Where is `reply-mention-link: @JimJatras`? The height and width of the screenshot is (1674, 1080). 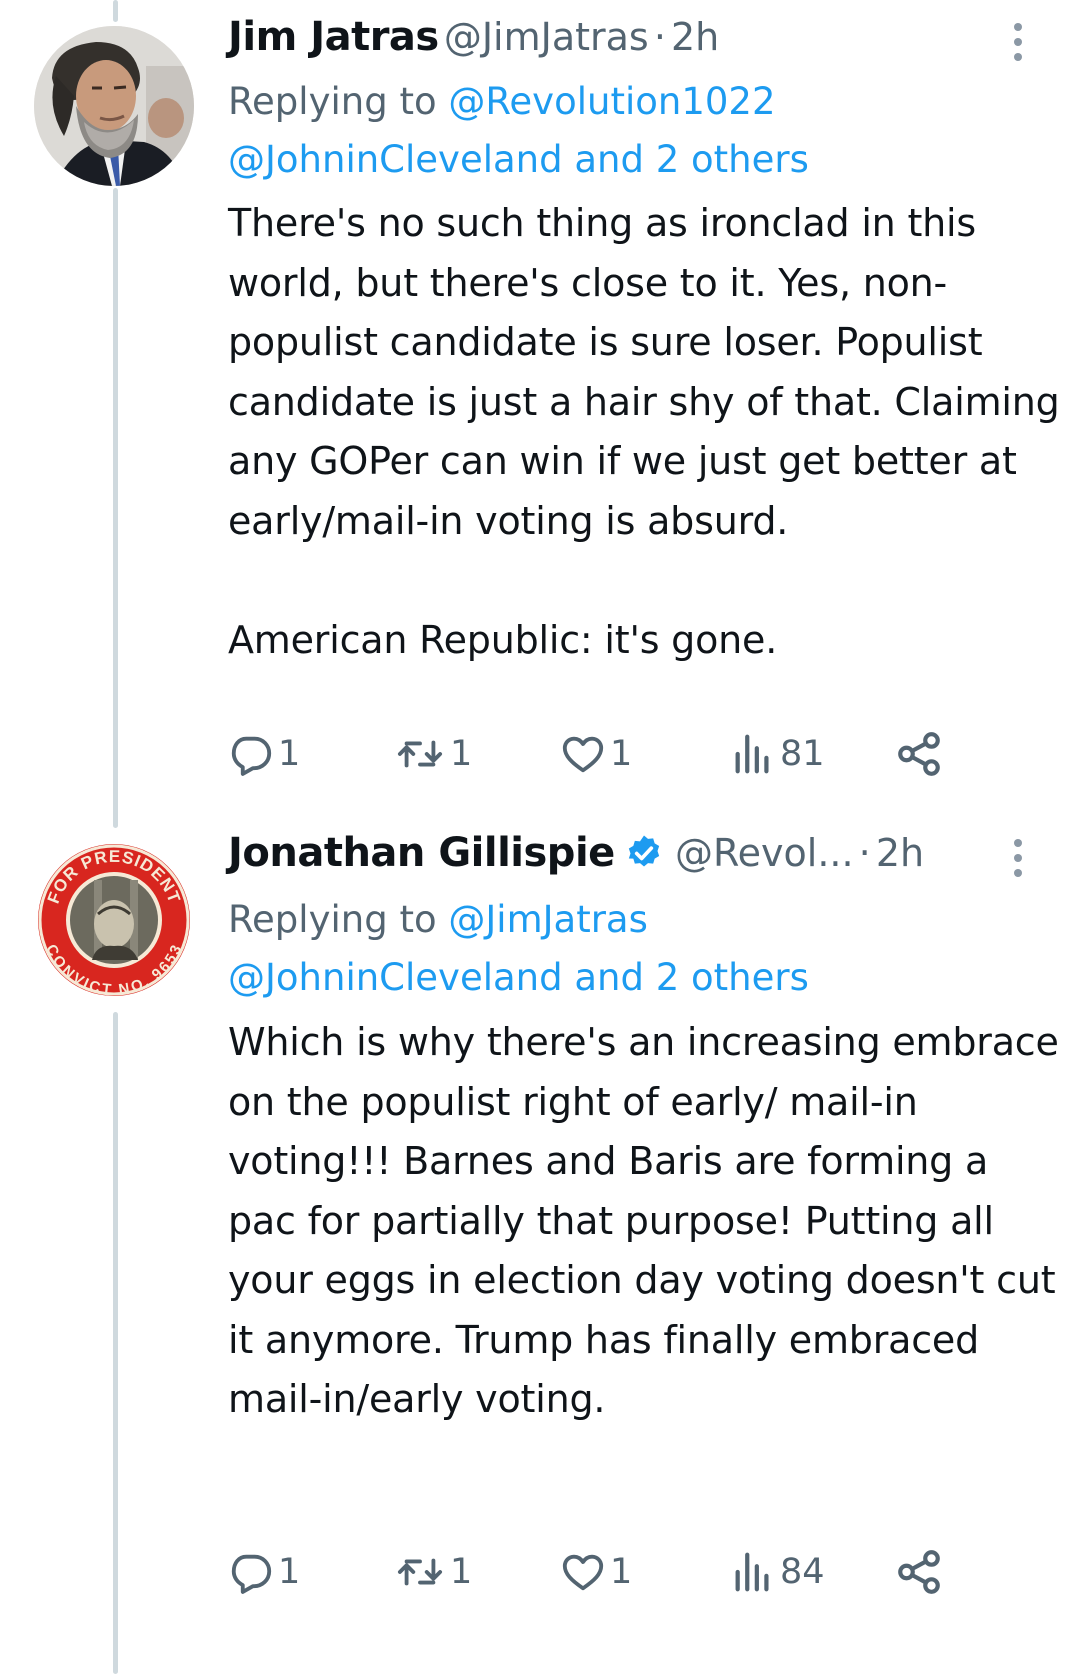 reply-mention-link: @JimJatras is located at coordinates (548, 919).